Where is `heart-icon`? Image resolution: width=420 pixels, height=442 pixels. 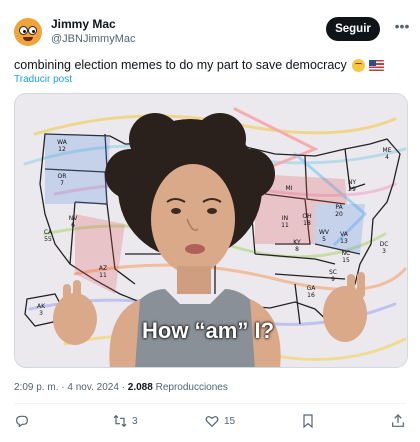
heart-icon is located at coordinates (212, 422).